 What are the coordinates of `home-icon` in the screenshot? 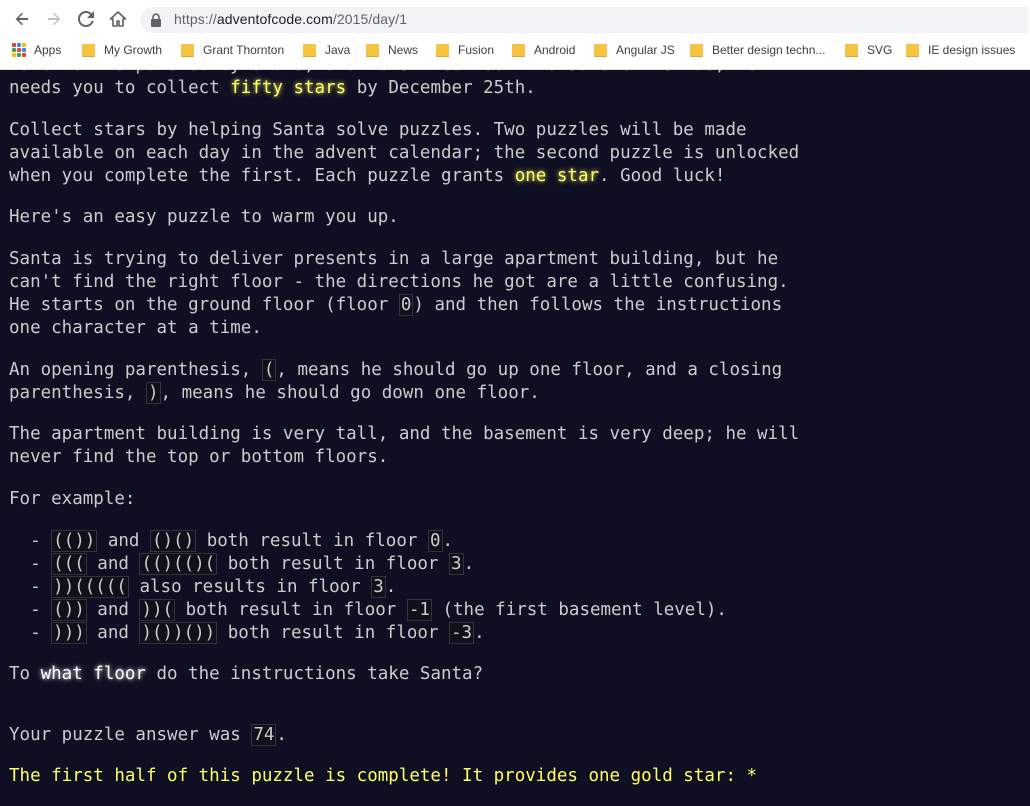 It's located at (118, 19).